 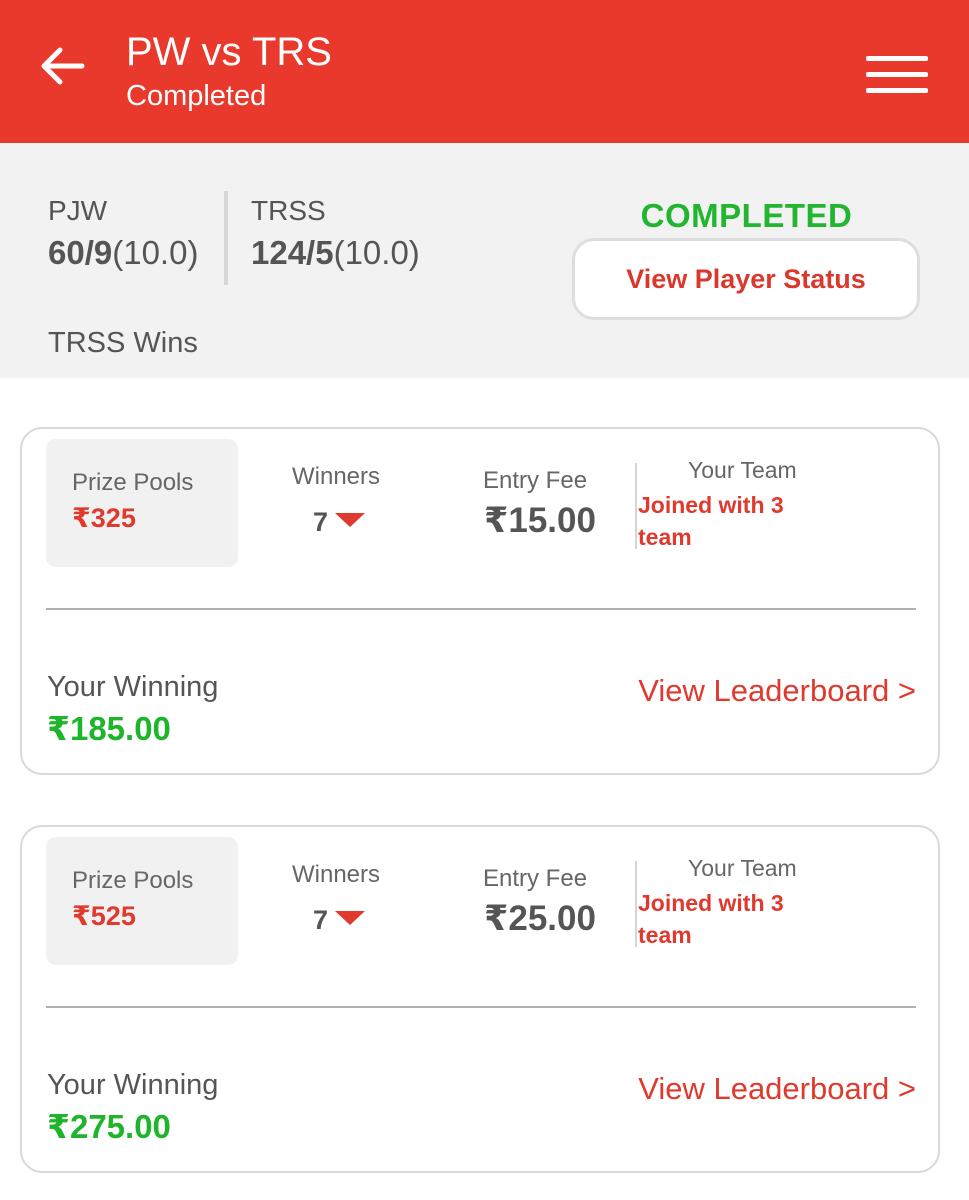 What do you see at coordinates (109, 728) in the screenshot?
I see `your-winning-value: ₹185.00` at bounding box center [109, 728].